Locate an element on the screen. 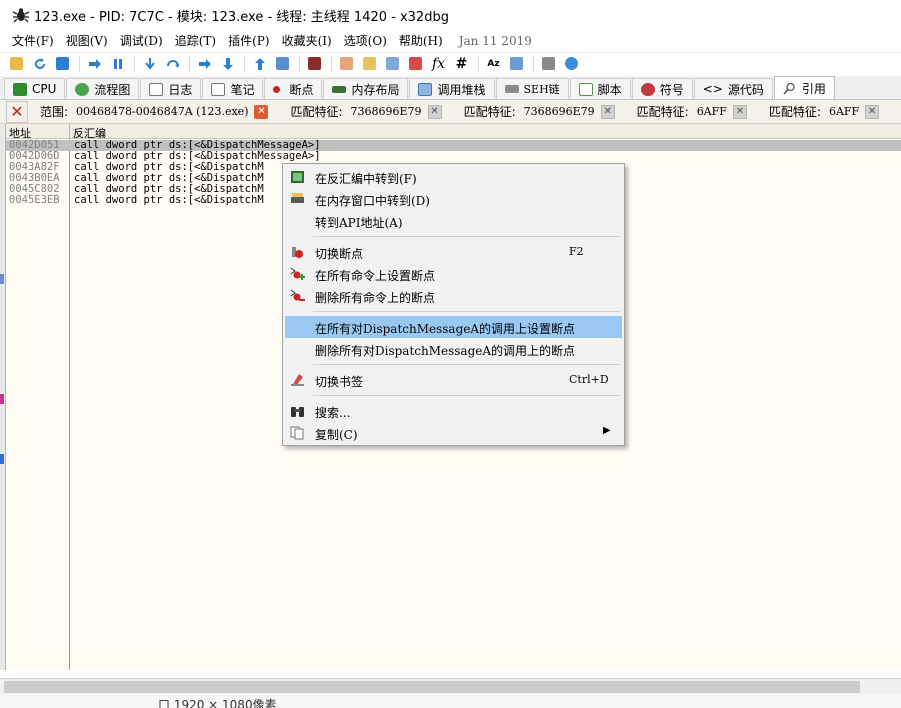  step-into-button is located at coordinates (149, 64).